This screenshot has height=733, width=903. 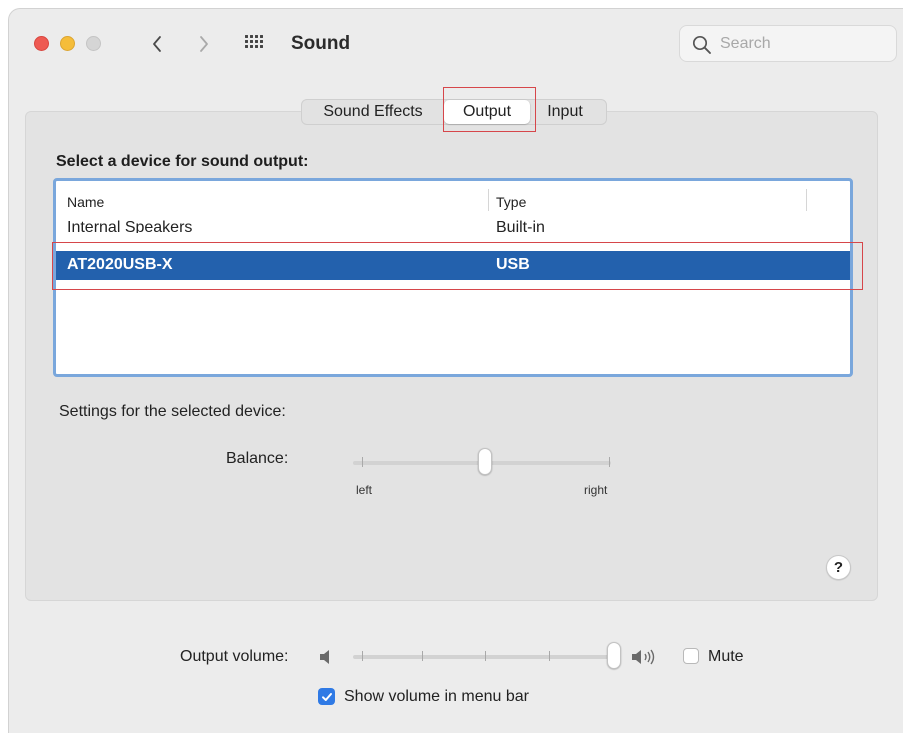 What do you see at coordinates (511, 202) in the screenshot?
I see `column-header-type: Type` at bounding box center [511, 202].